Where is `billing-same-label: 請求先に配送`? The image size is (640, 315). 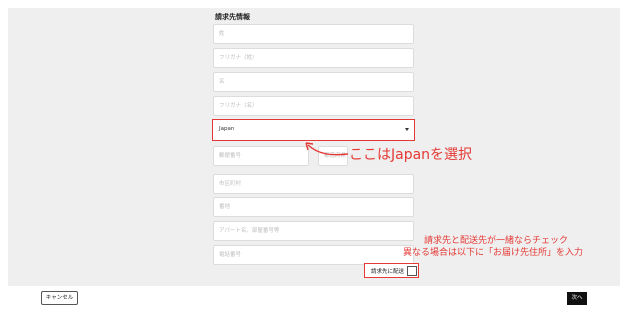
billing-same-label: 請求先に配送 is located at coordinates (388, 272).